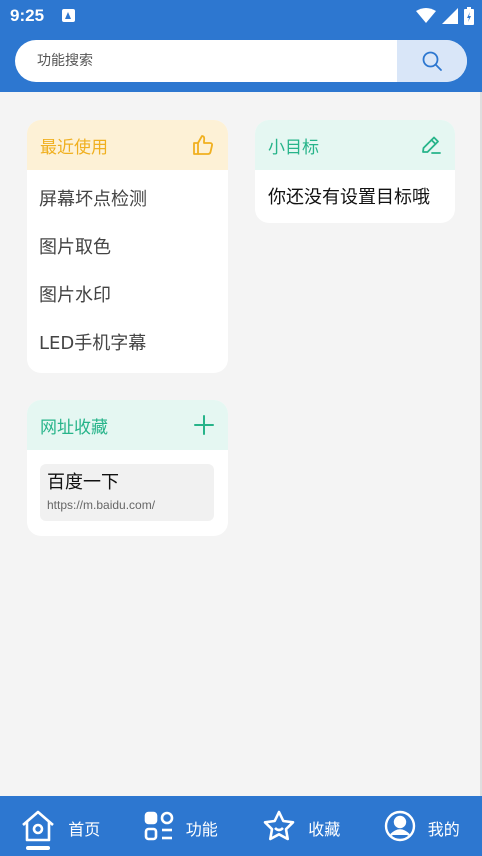 This screenshot has width=482, height=856. I want to click on recent-list: 屏幕坏点检测 图片取色 图片水印 LED手机字幕, so click(127, 269).